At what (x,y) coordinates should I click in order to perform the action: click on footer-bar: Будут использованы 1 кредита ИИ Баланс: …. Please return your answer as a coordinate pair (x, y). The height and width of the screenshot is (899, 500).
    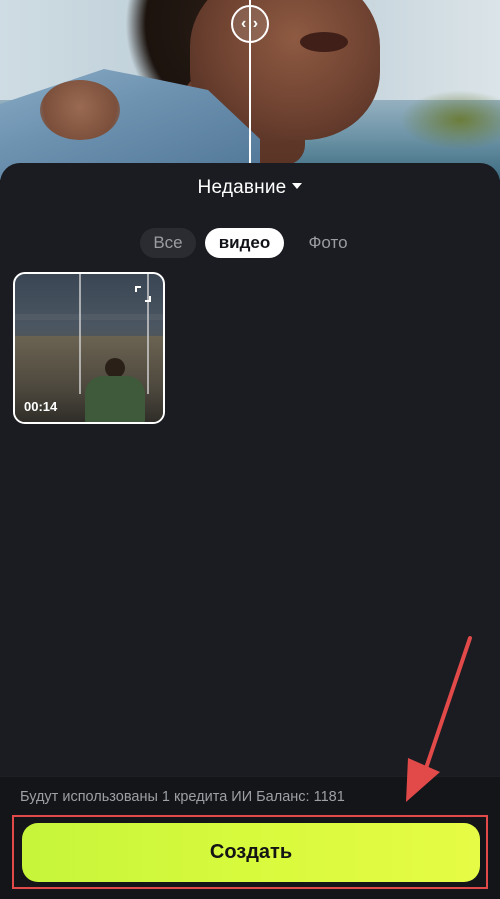
    Looking at the image, I should click on (250, 837).